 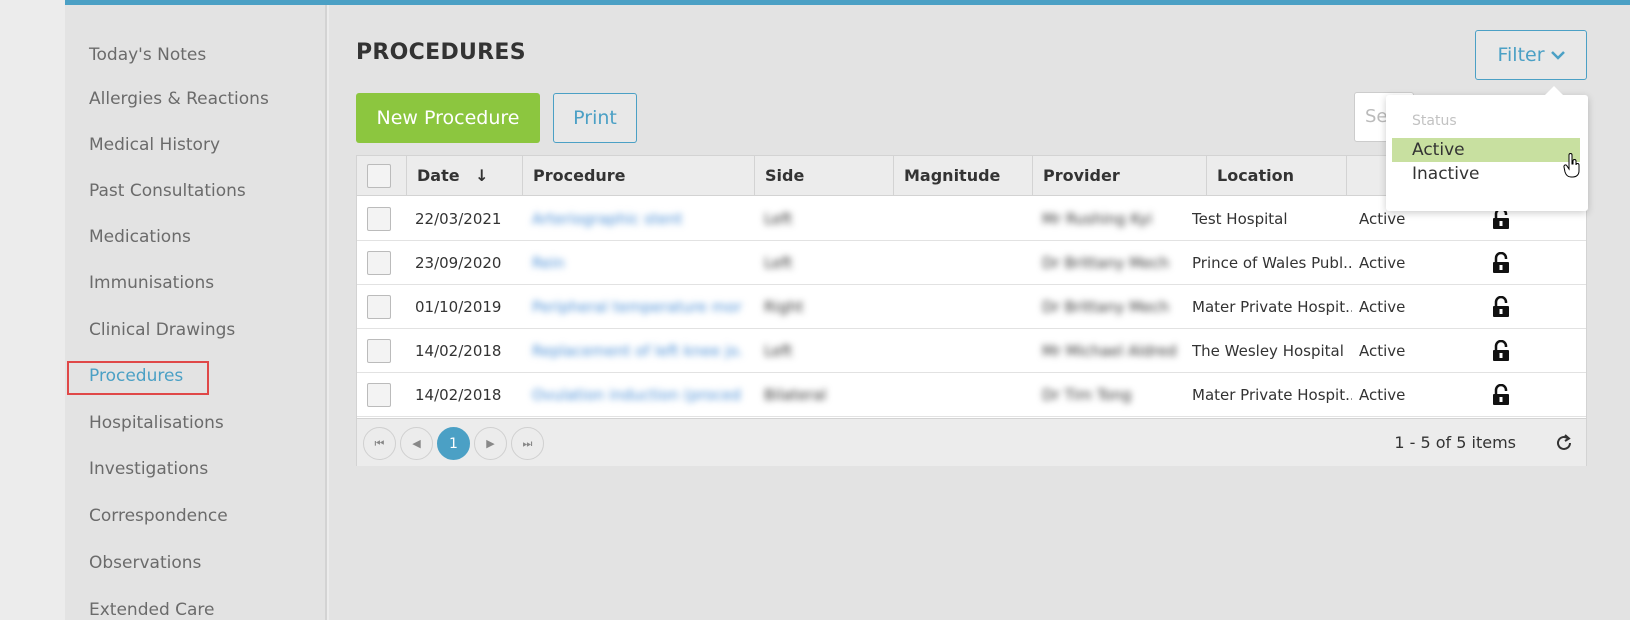 I want to click on sidebar-item-procedures: Procedures, so click(x=136, y=376).